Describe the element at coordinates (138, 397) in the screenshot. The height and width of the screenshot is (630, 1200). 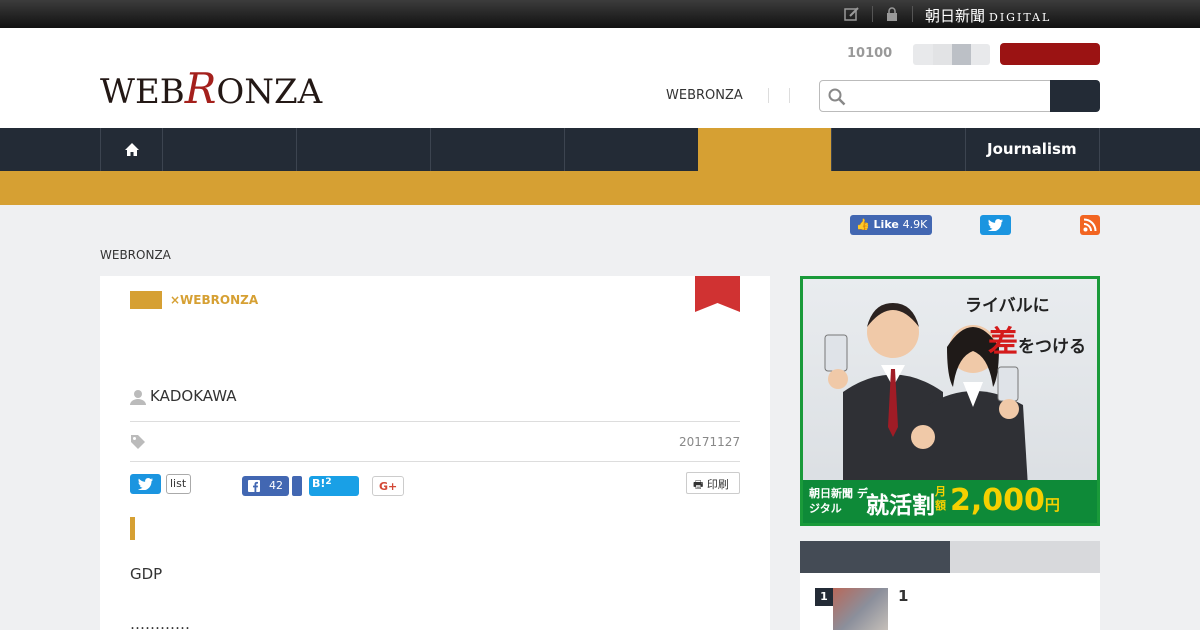
I see `person-icon` at that location.